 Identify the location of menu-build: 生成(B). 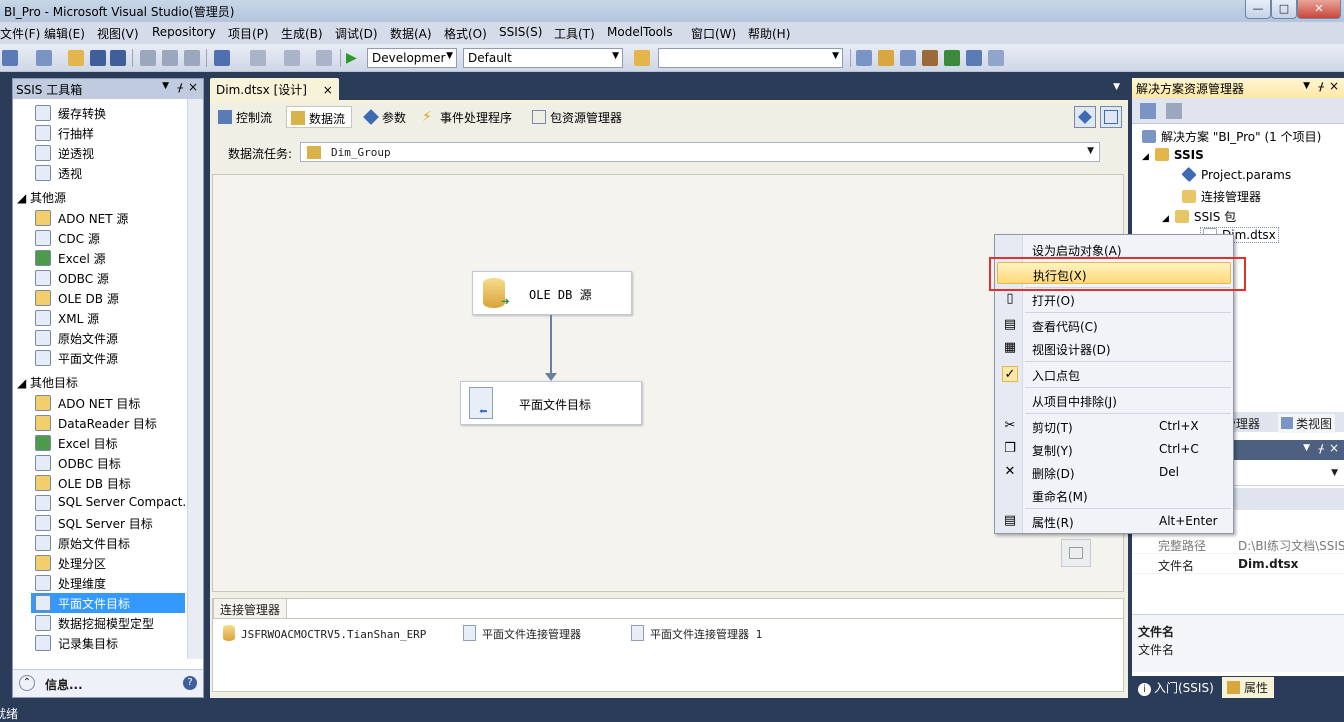
(302, 33).